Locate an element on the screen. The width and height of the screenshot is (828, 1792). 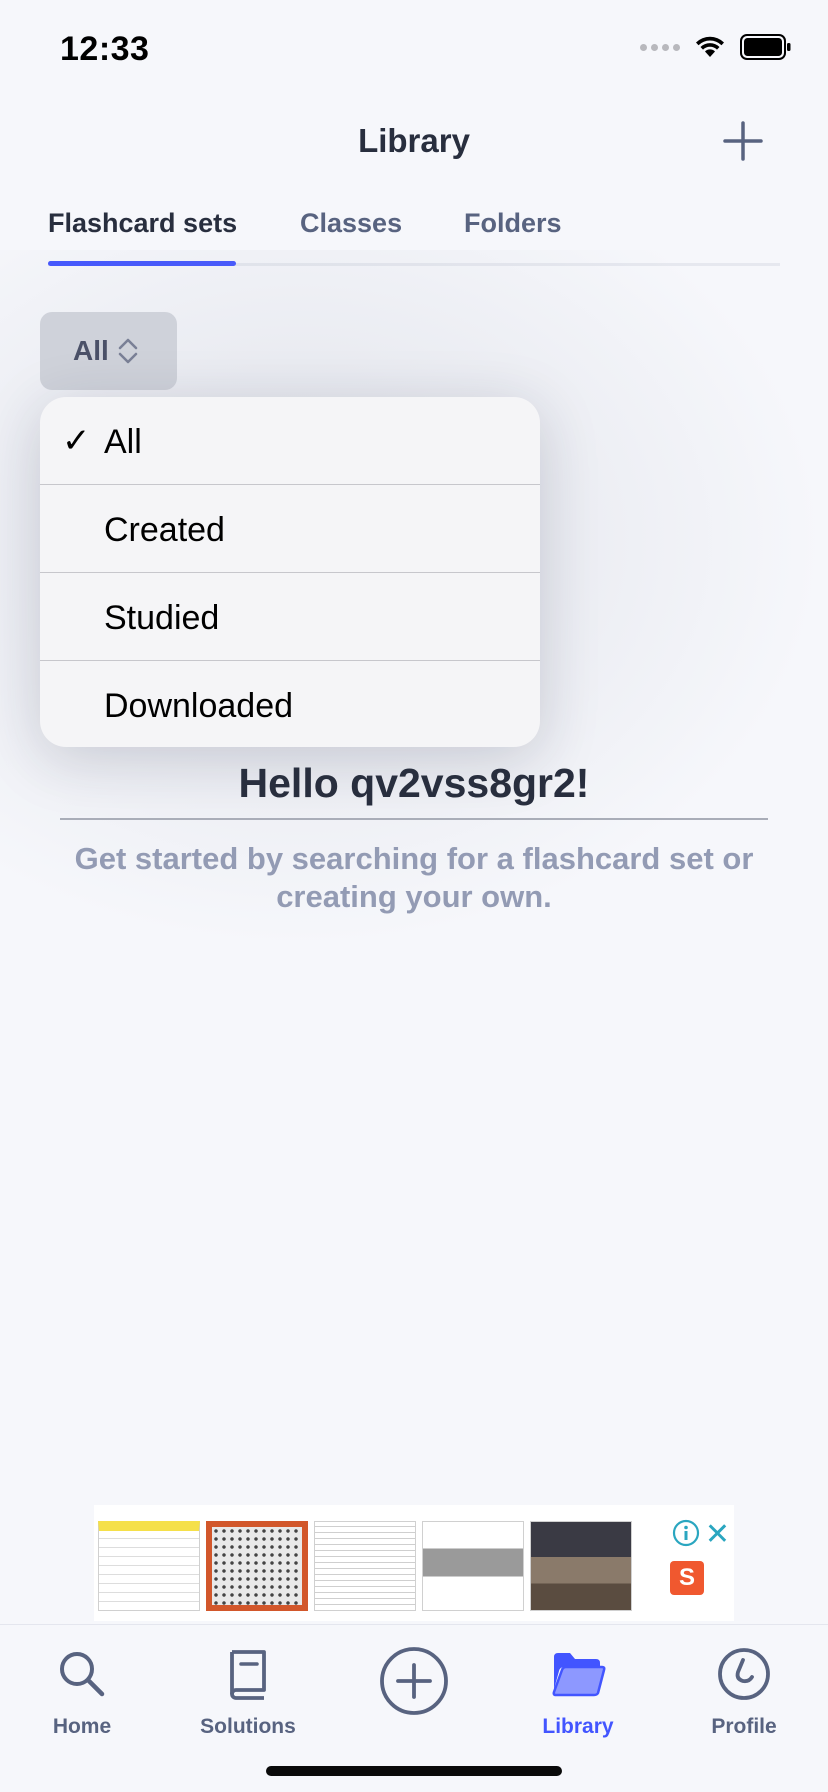
status-bar: 12:33 is located at coordinates (414, 50).